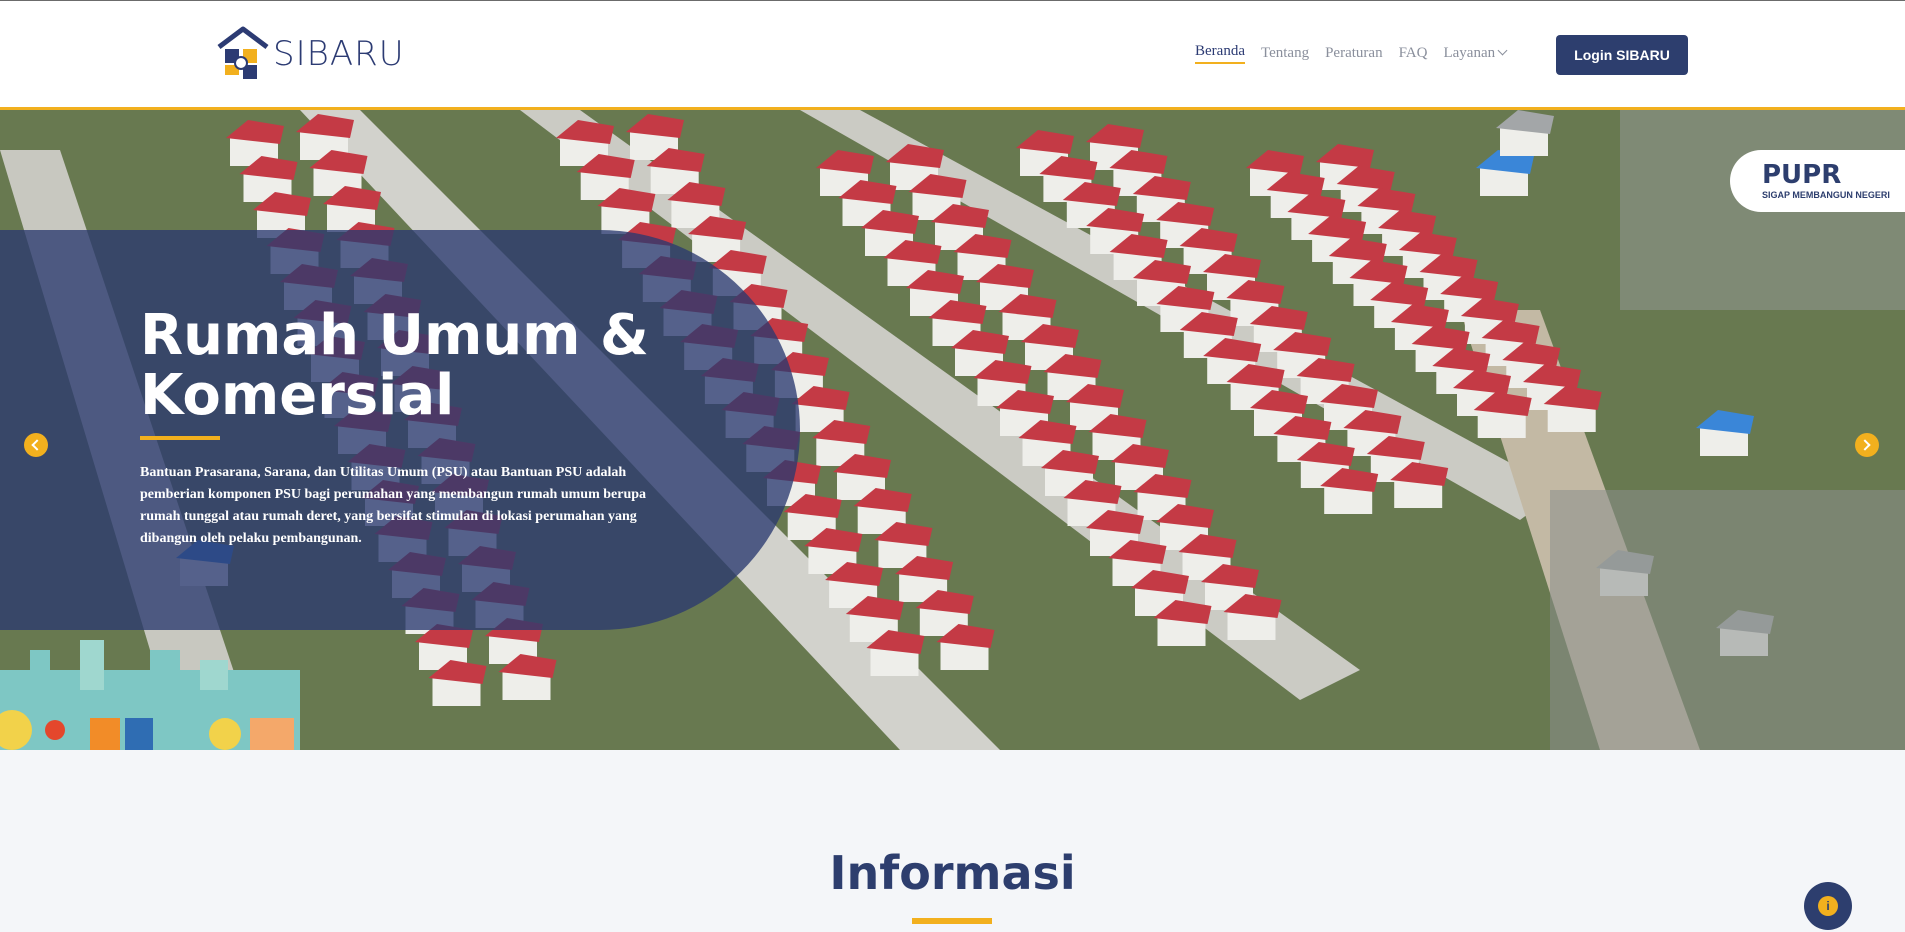 Image resolution: width=1905 pixels, height=932 pixels. I want to click on chat-button: i, so click(1828, 906).